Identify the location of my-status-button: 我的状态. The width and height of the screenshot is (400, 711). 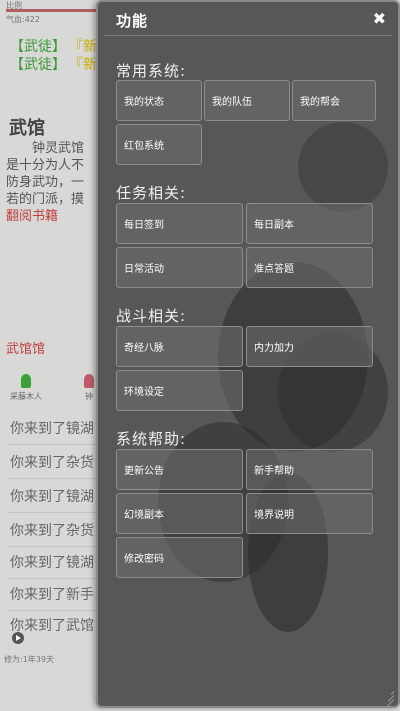
(159, 100).